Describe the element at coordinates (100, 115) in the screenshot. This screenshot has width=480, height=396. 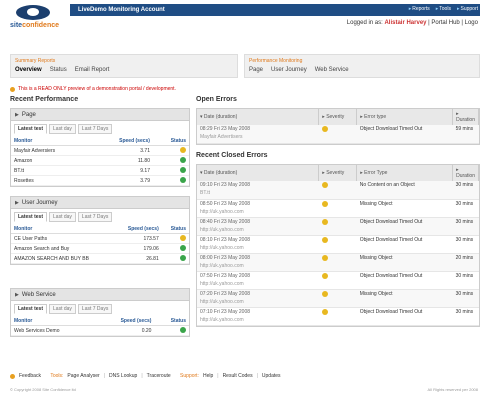
I see `page-panel-header: ▶ Page` at that location.